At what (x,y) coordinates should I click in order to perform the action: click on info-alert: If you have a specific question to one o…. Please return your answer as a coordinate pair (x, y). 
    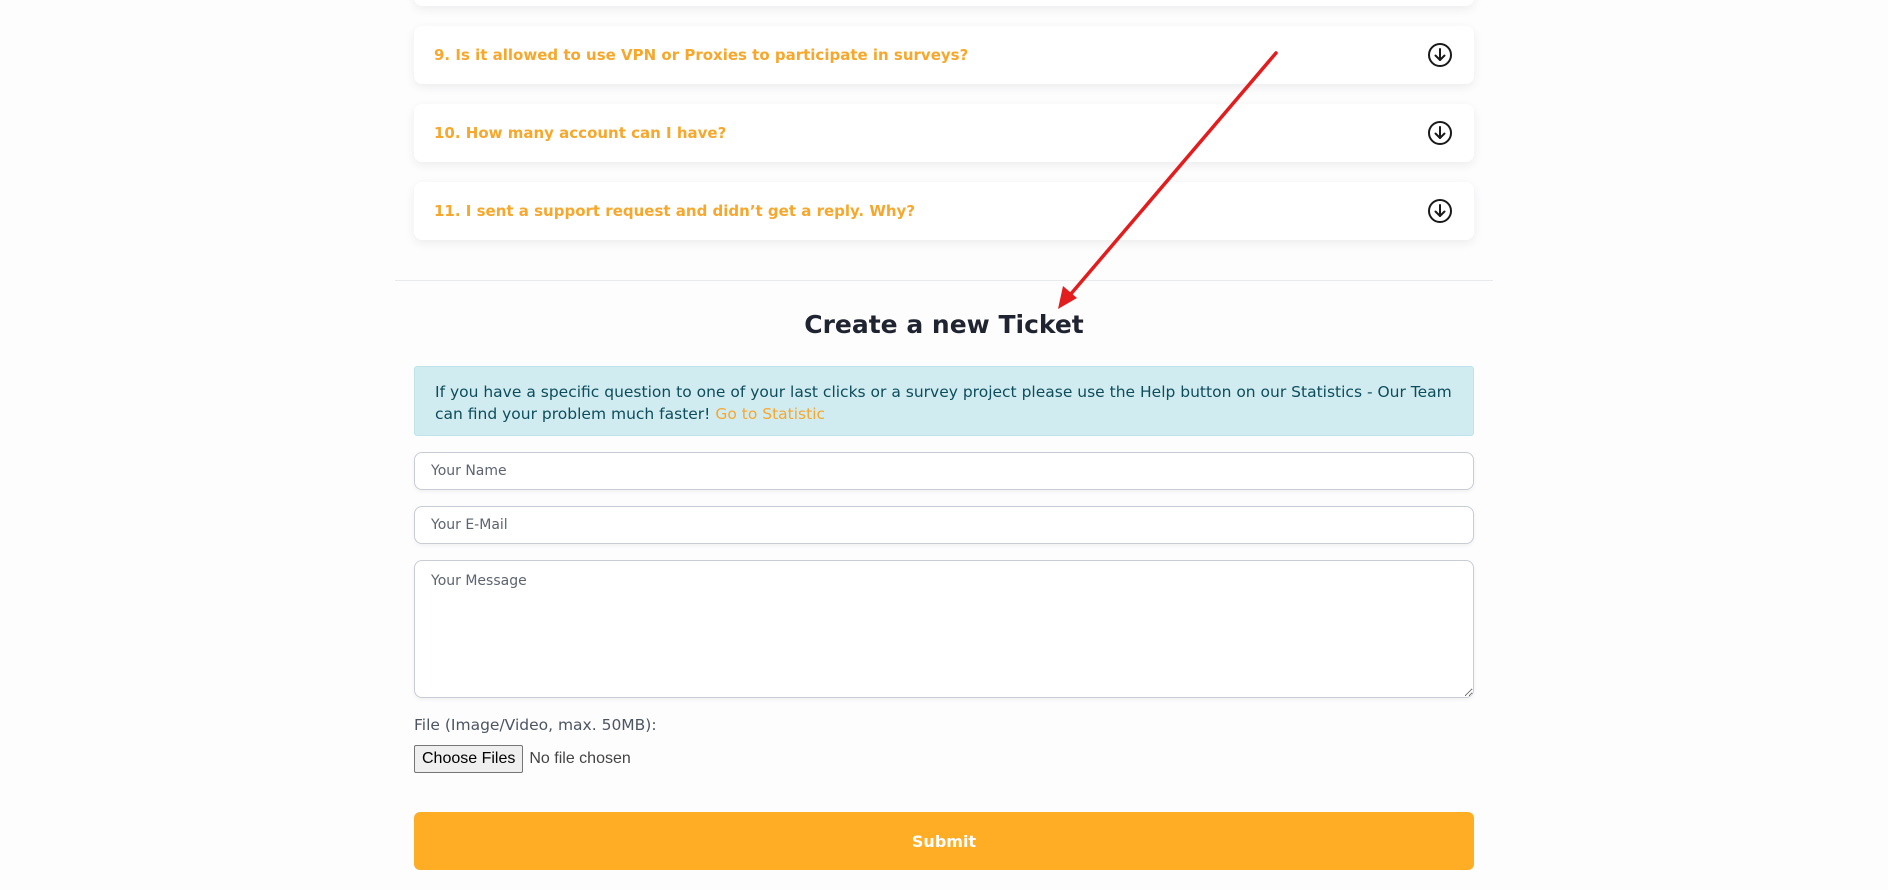
    Looking at the image, I should click on (944, 401).